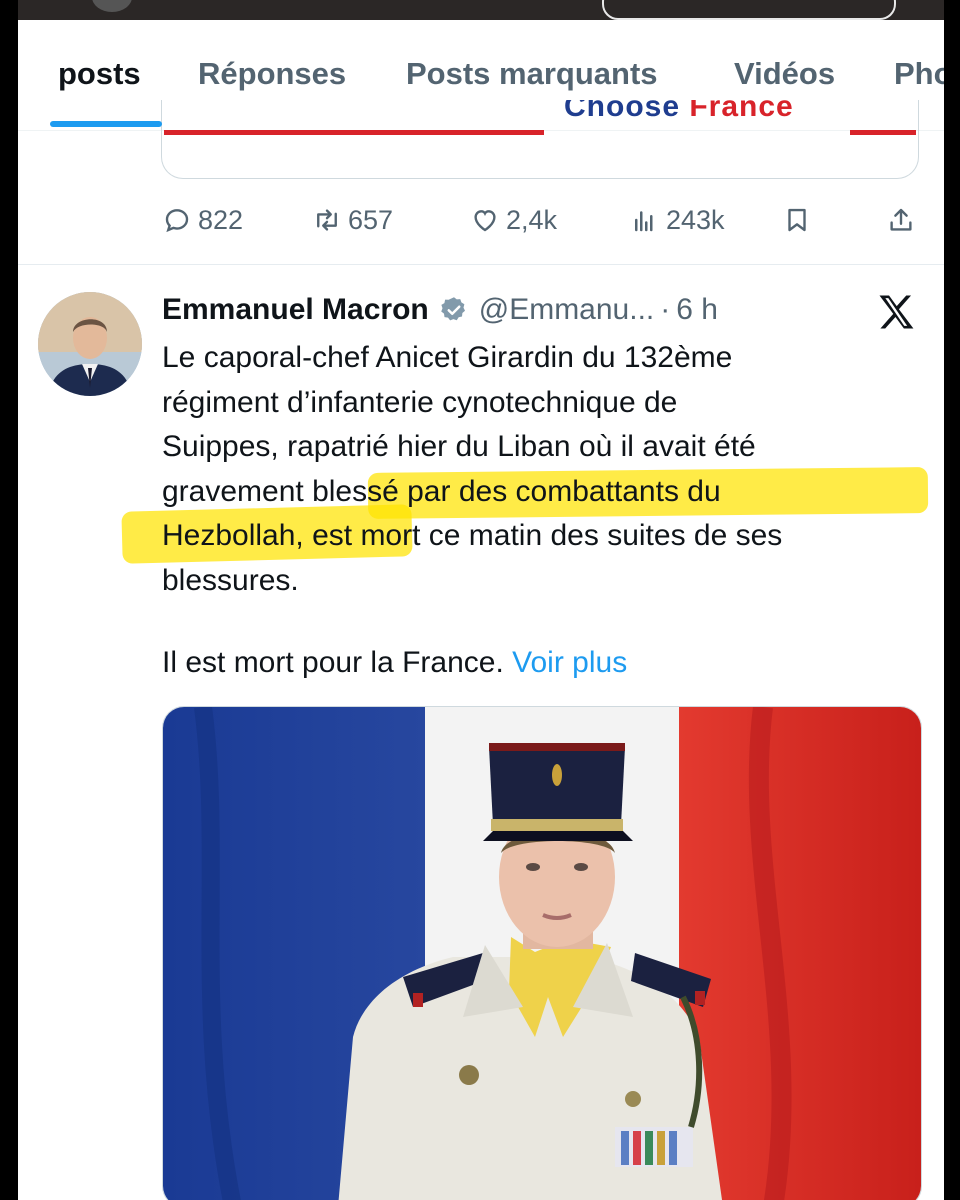 This screenshot has height=1200, width=960. What do you see at coordinates (919, 74) in the screenshot?
I see `tab-photos: Pho` at bounding box center [919, 74].